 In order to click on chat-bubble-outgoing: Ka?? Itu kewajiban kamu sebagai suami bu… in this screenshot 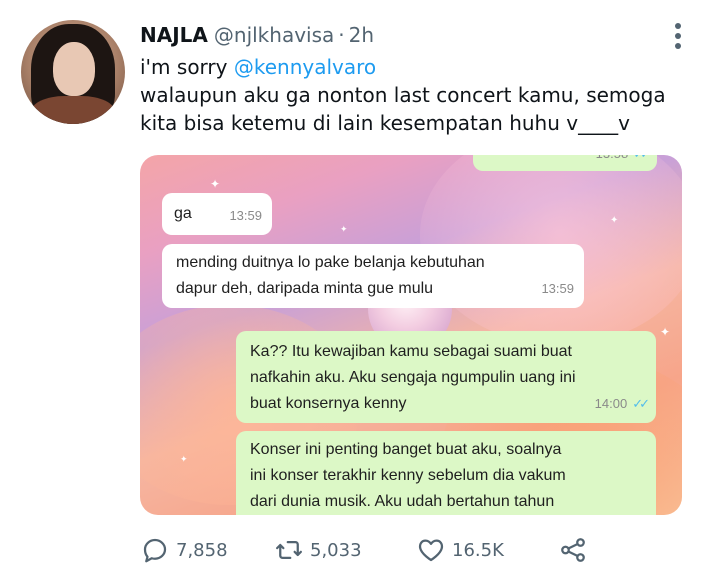, I will do `click(446, 377)`.